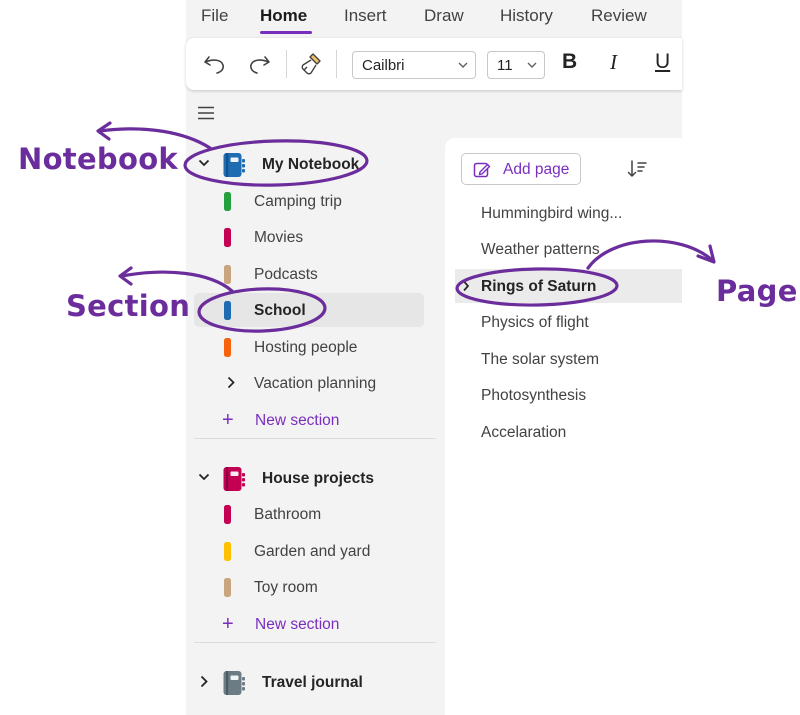 The height and width of the screenshot is (715, 800). I want to click on menu-home: Home, so click(283, 16).